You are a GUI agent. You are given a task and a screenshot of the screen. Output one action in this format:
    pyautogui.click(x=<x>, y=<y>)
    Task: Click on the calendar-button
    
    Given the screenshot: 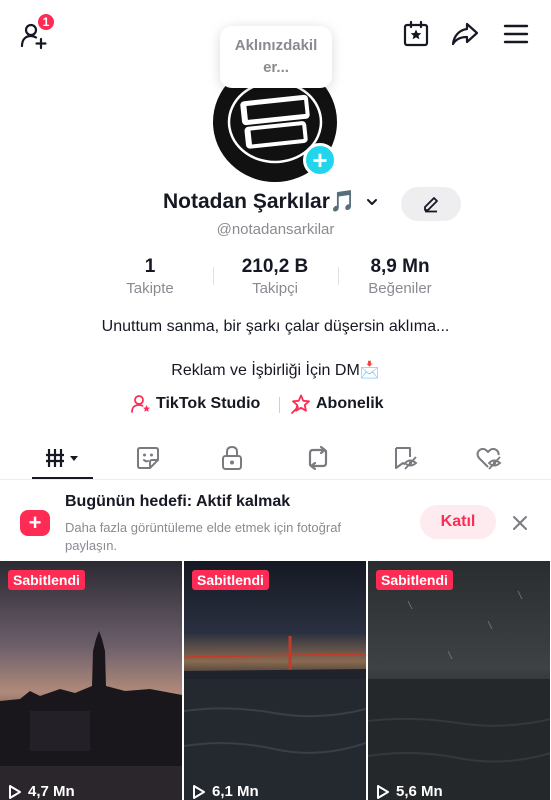 What is the action you would take?
    pyautogui.click(x=416, y=34)
    